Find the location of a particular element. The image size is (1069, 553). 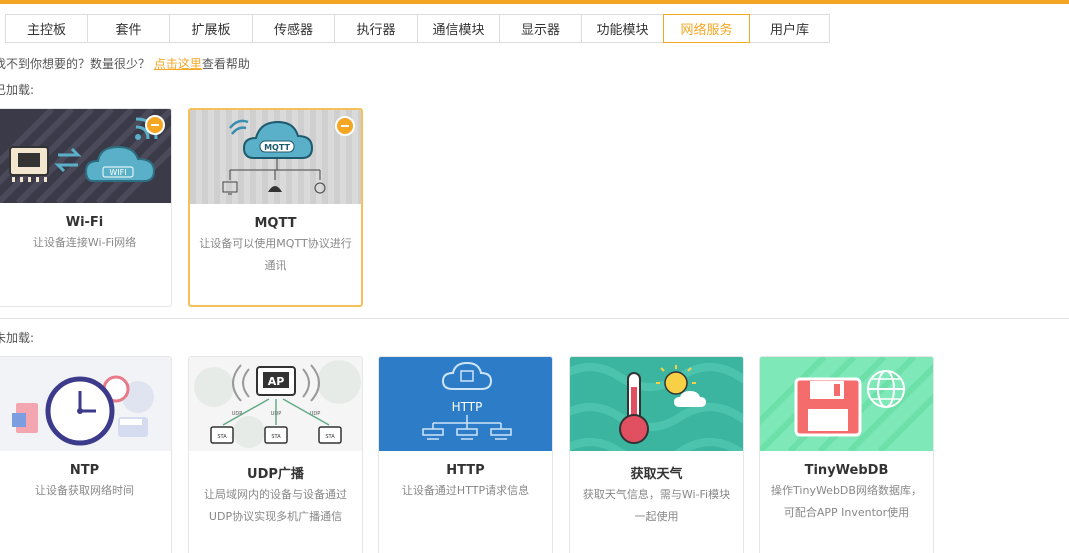

card-title: UDP广播 is located at coordinates (275, 474).